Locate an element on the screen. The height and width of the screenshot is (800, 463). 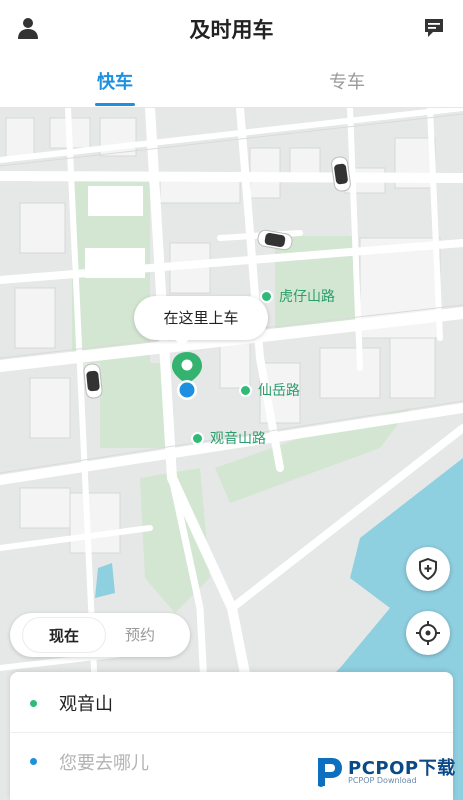
destination-dot-icon is located at coordinates (33, 761).